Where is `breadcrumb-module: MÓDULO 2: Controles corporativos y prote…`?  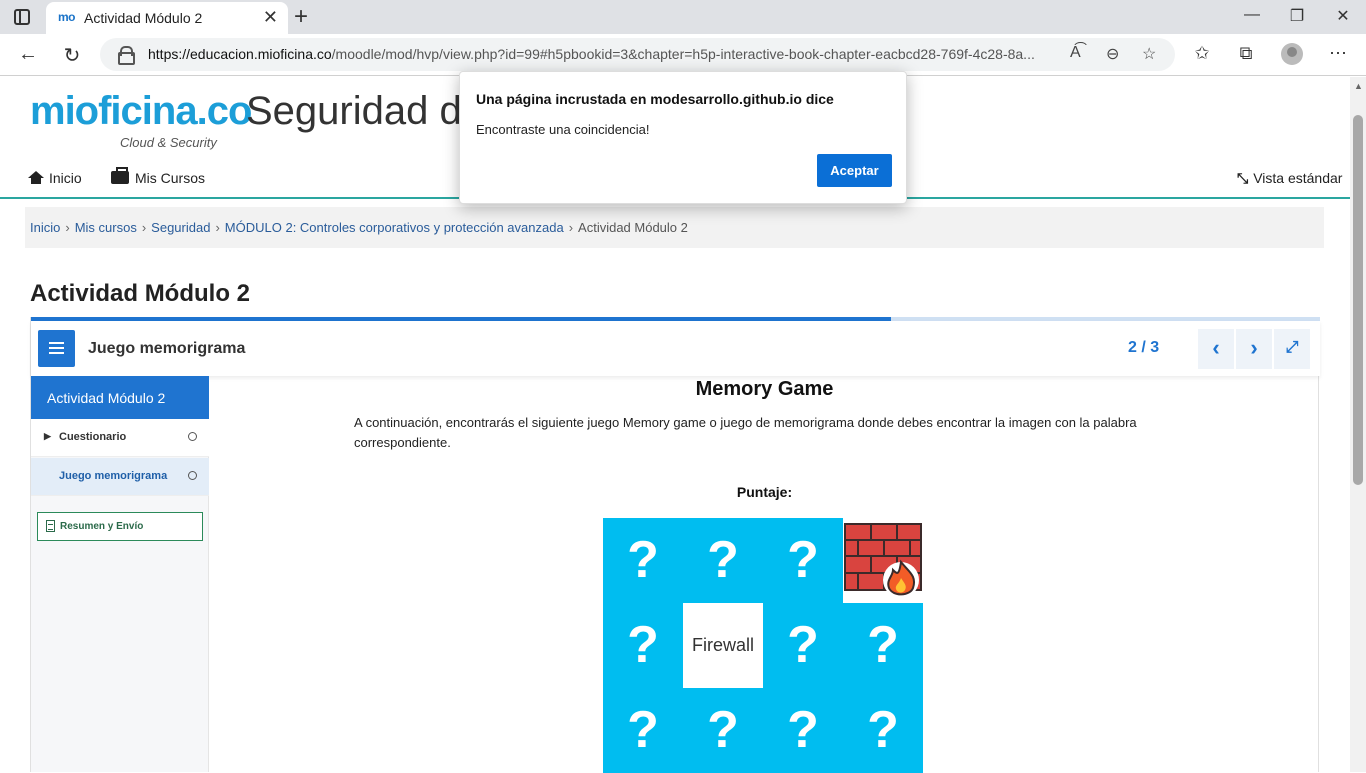
breadcrumb-module: MÓDULO 2: Controles corporativos y prote… is located at coordinates (394, 227).